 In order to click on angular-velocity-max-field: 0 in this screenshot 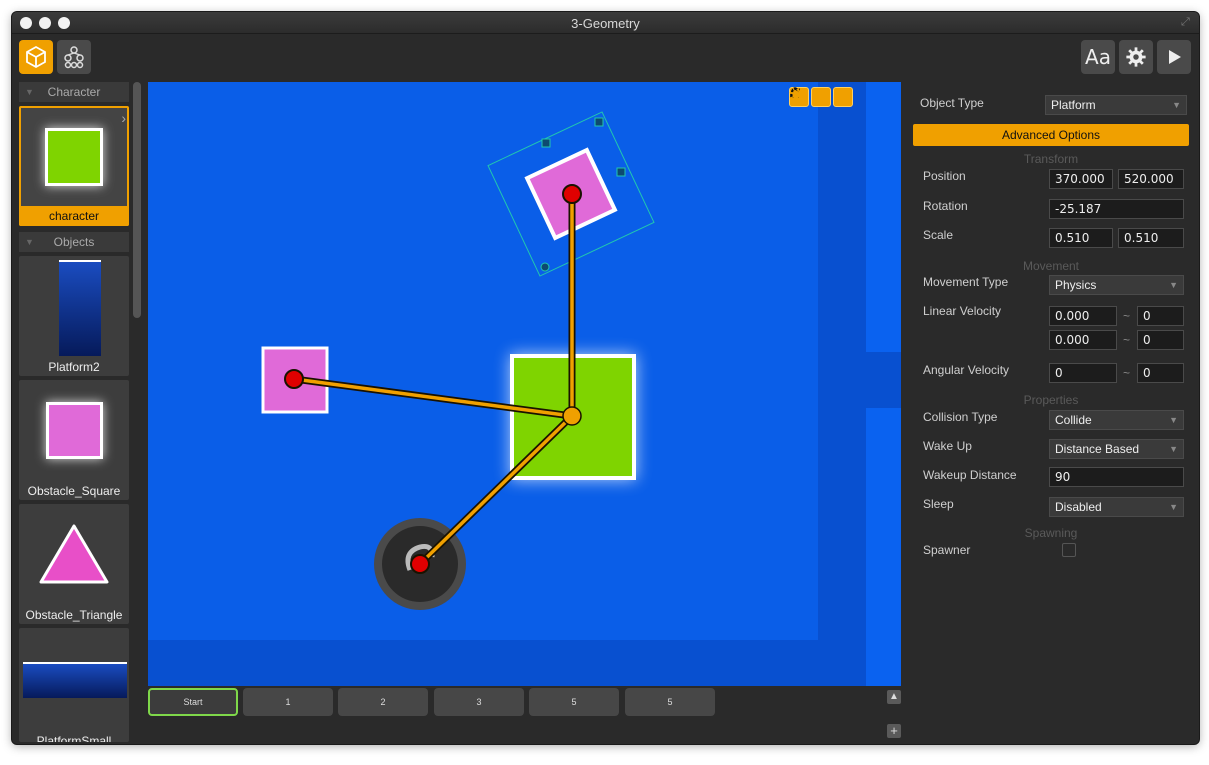, I will do `click(1160, 373)`.